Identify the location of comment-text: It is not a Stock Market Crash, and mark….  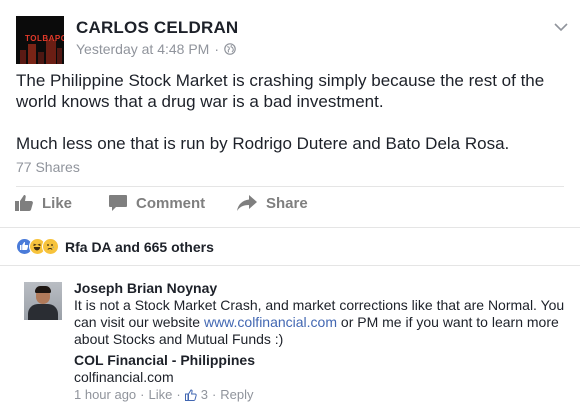
(321, 322).